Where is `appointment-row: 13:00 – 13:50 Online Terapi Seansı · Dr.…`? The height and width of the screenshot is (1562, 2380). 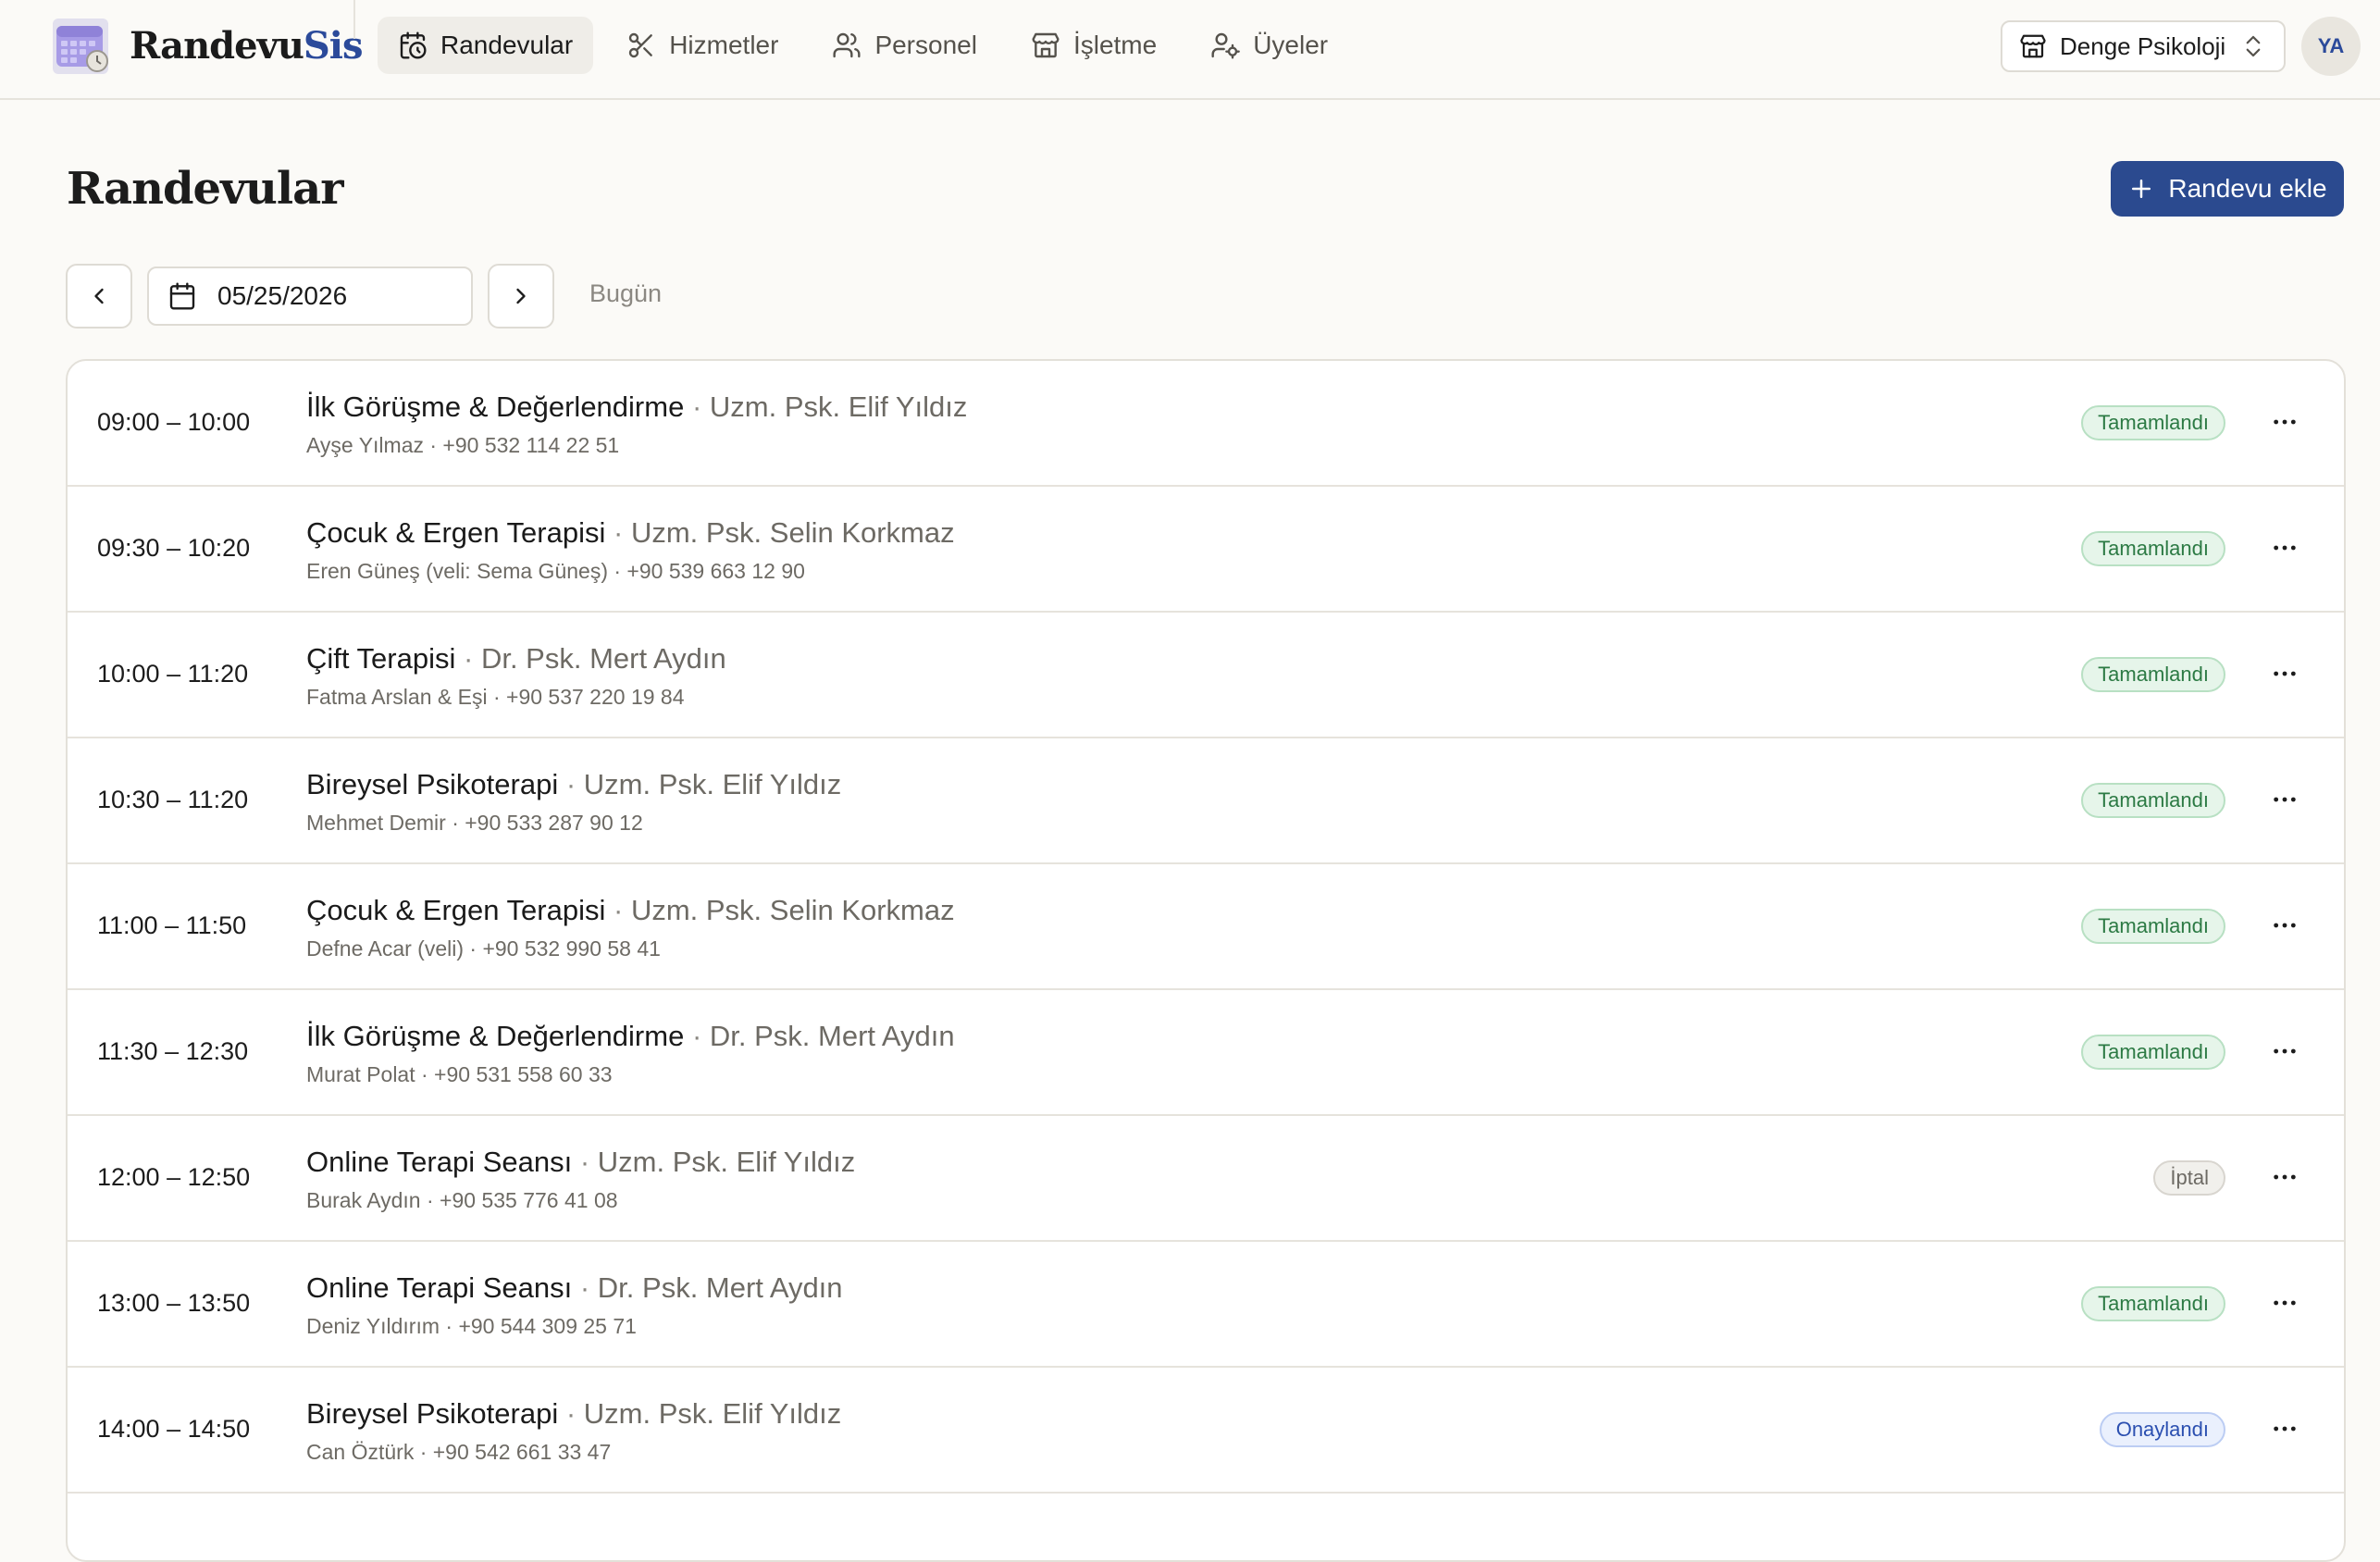
appointment-row: 13:00 – 13:50 Online Terapi Seansı · Dr.… is located at coordinates (1206, 1305).